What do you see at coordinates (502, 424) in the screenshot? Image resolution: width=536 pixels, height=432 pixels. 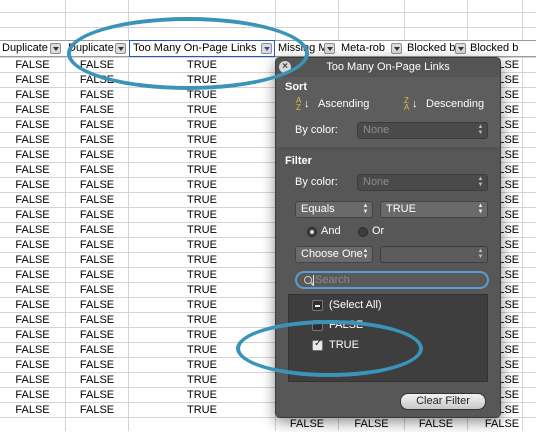 I see `cell-bottom-g: FALSE` at bounding box center [502, 424].